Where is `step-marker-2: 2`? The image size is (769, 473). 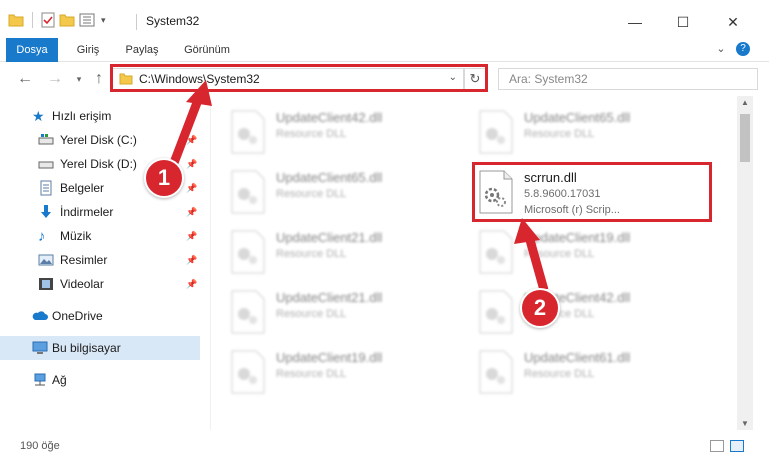
step-marker-2: 2 is located at coordinates (540, 308).